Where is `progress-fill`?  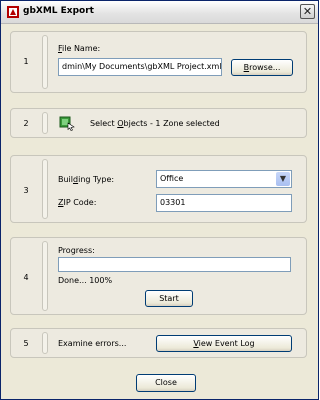
progress-fill is located at coordinates (174, 264).